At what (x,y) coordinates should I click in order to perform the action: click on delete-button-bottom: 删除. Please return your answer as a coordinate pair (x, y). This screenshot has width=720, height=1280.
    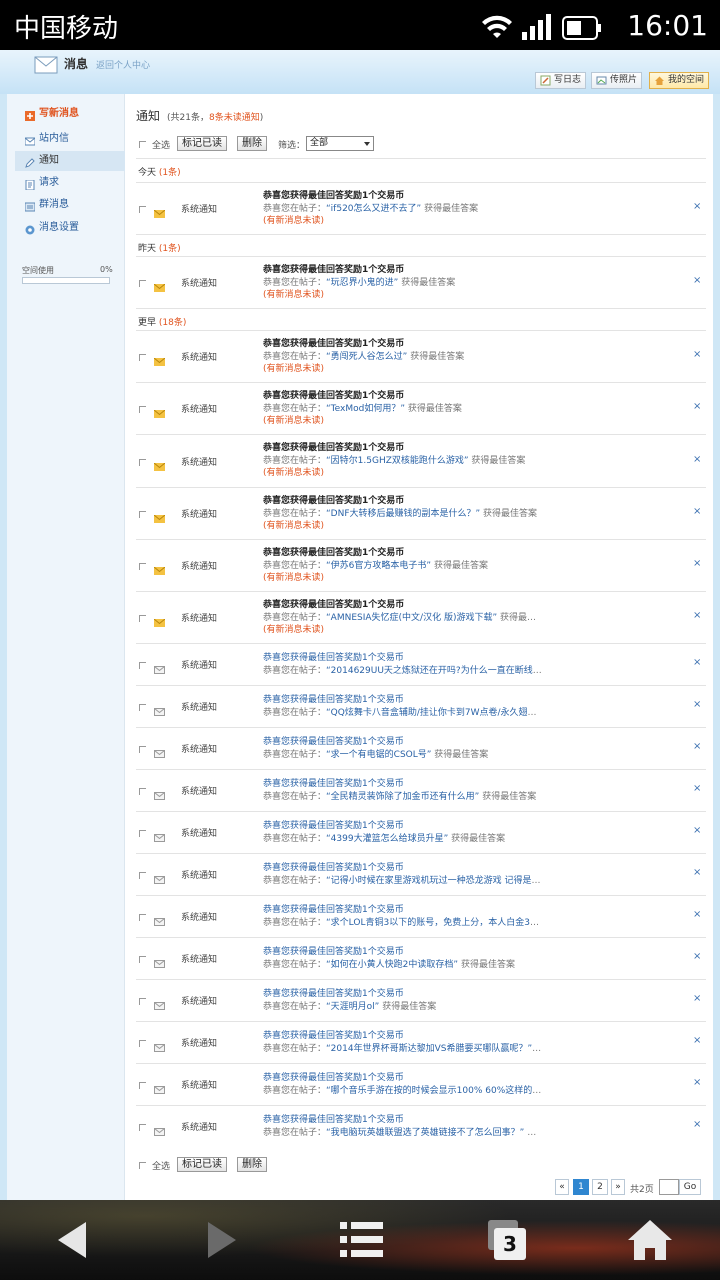
    Looking at the image, I should click on (252, 1164).